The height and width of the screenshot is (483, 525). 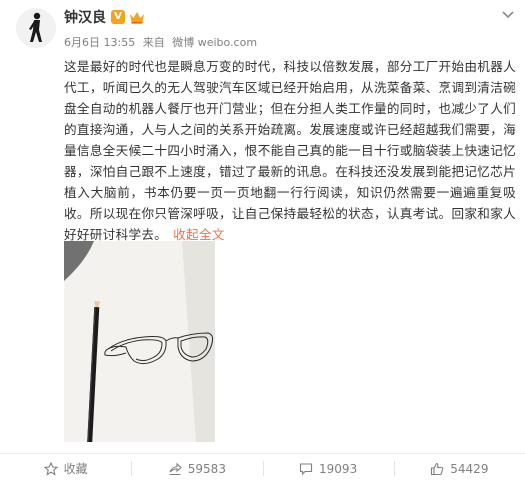 I want to click on post-meta: 6月6日 13:55 来自 微博 weibo.com, so click(x=162, y=43).